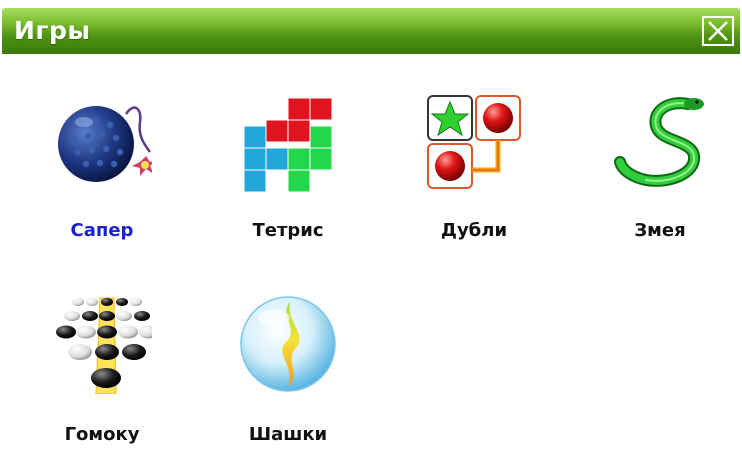 Image resolution: width=742 pixels, height=464 pixels. I want to click on game-label-saper: Сапер, so click(102, 230).